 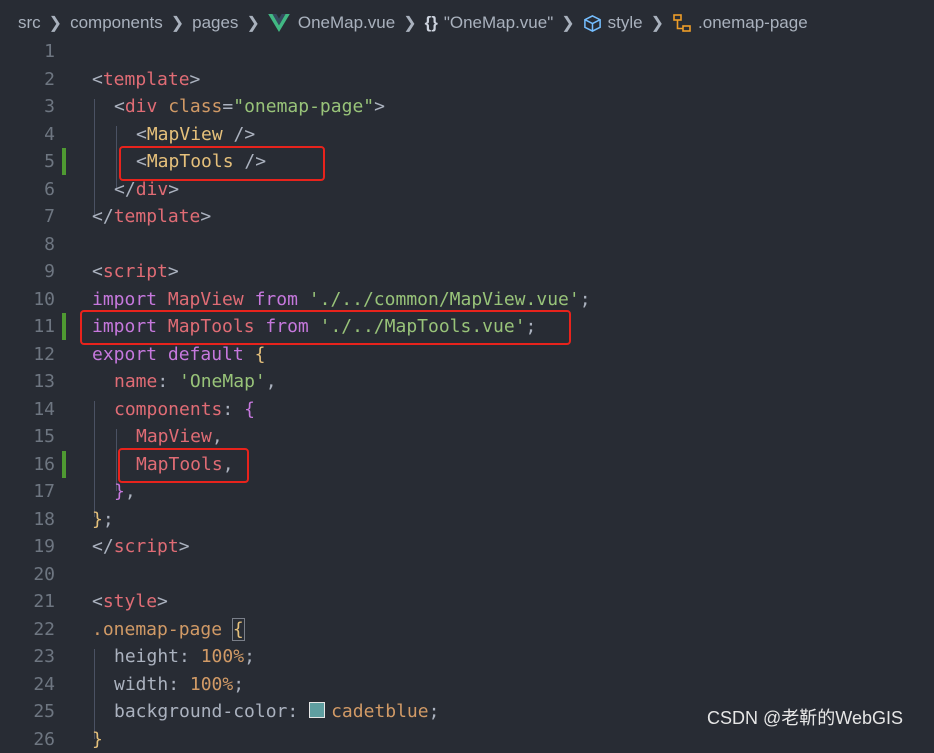 What do you see at coordinates (184, 657) in the screenshot?
I see `code-text: height: 100%;` at bounding box center [184, 657].